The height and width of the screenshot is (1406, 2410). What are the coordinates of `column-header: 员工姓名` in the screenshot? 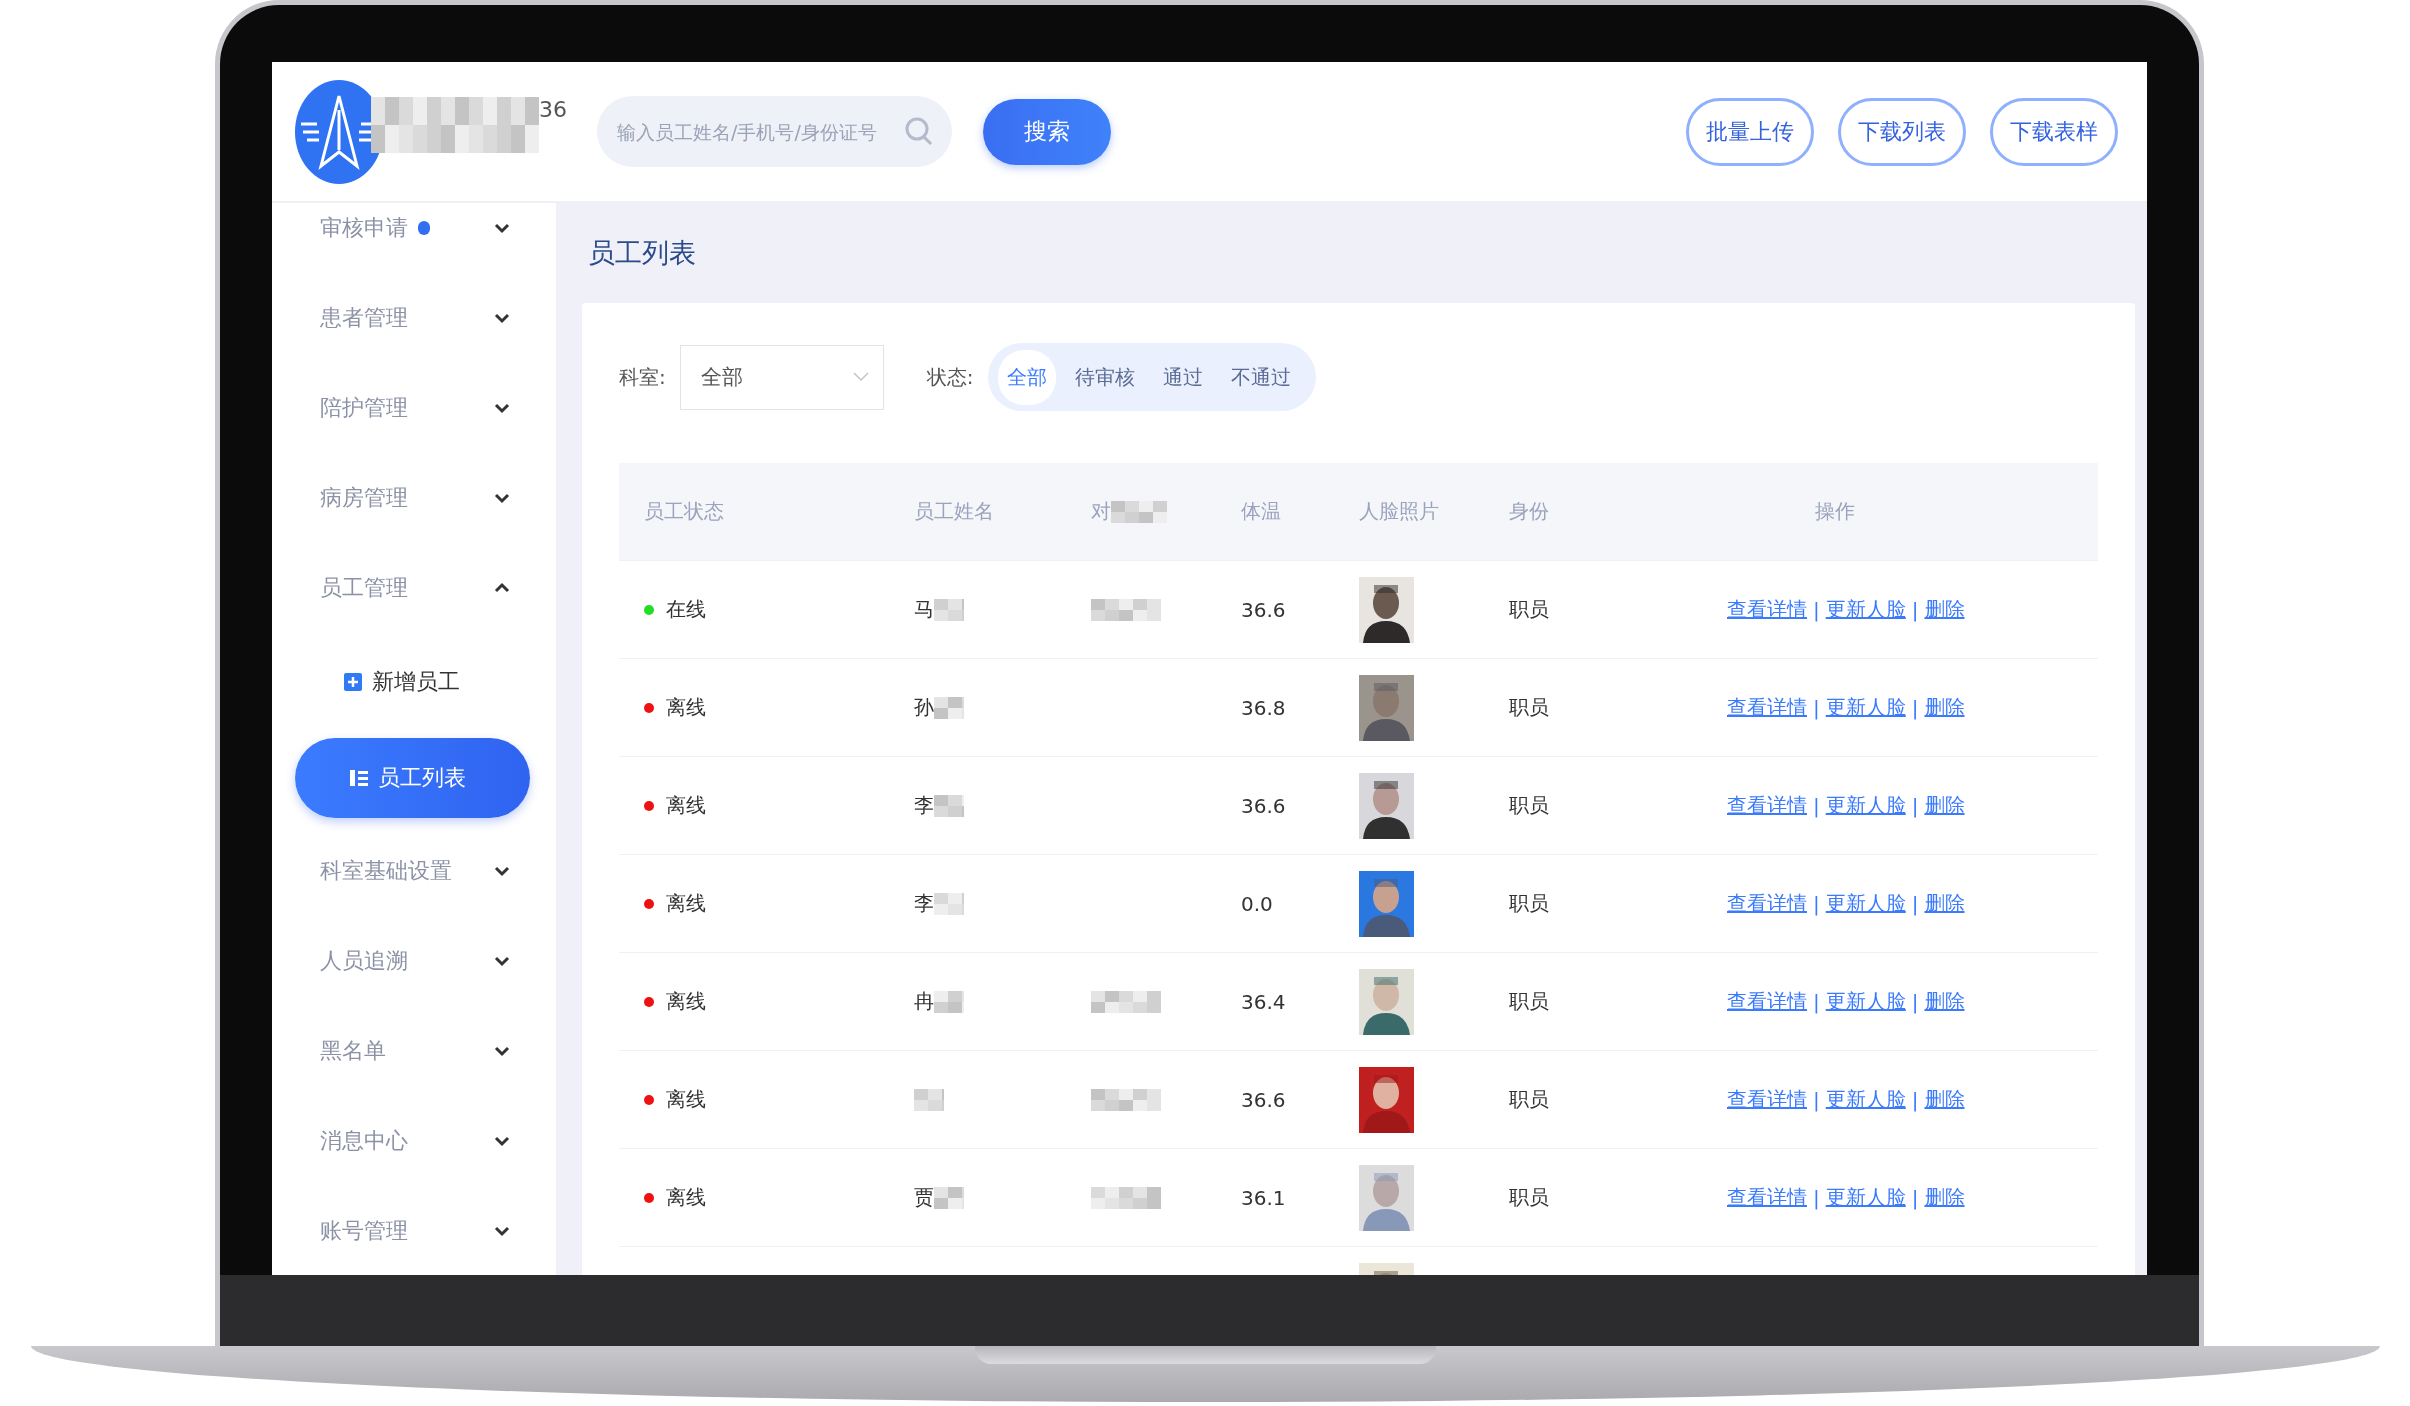 It's located at (954, 511).